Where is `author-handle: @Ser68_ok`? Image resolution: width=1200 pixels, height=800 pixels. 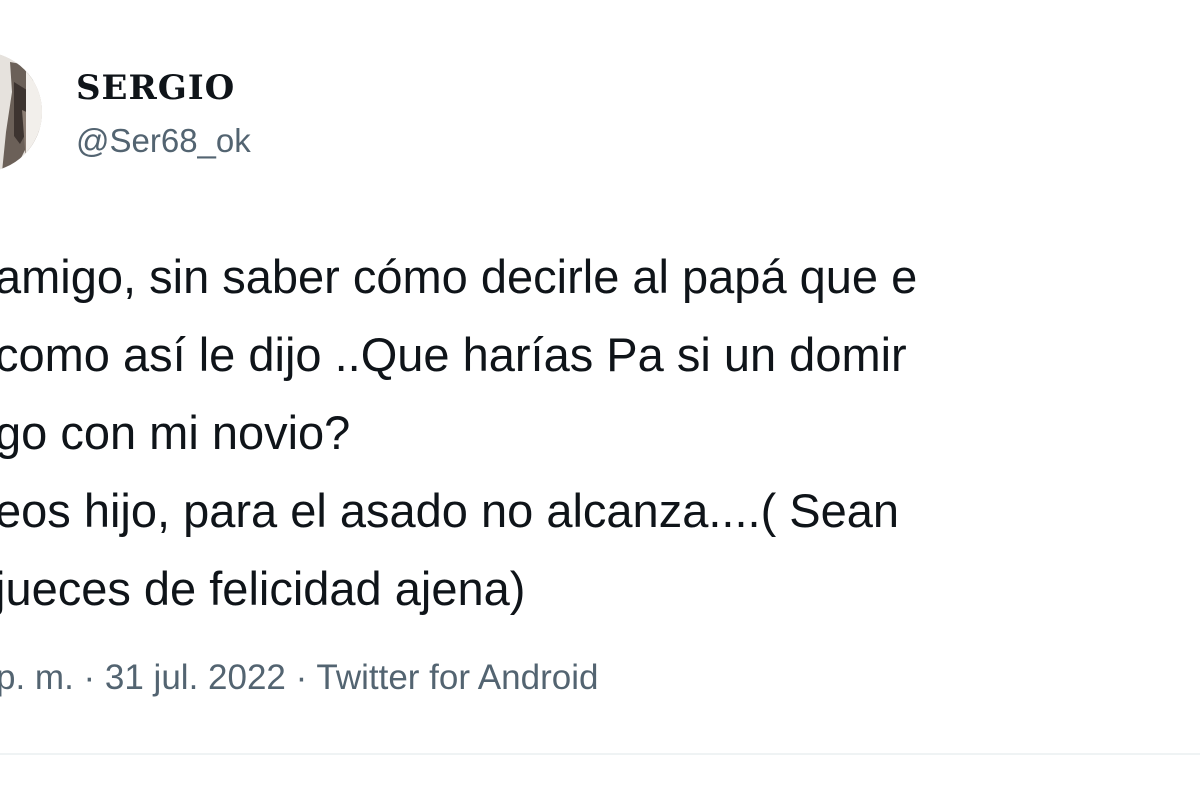 author-handle: @Ser68_ok is located at coordinates (163, 141).